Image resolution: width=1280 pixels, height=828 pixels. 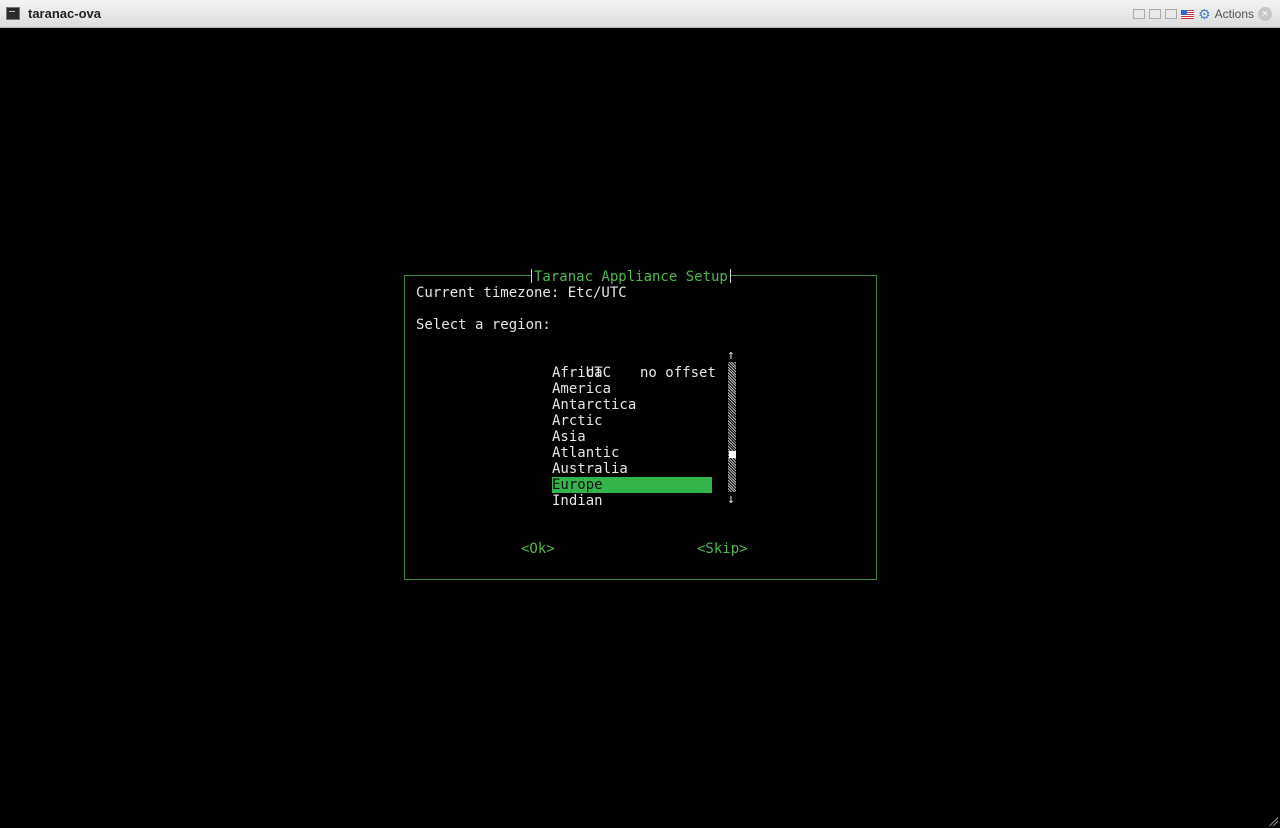 I want to click on scrollbar-track, so click(x=732, y=427).